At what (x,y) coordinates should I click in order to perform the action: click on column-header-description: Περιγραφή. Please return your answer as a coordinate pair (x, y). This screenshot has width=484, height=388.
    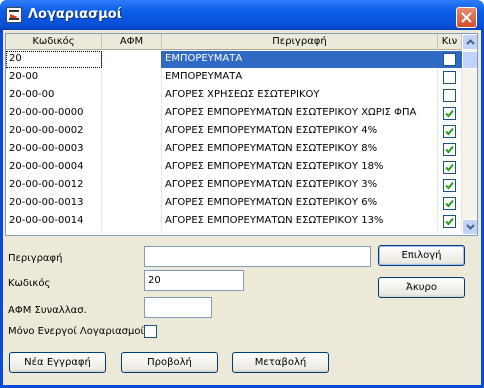
    Looking at the image, I should click on (300, 42).